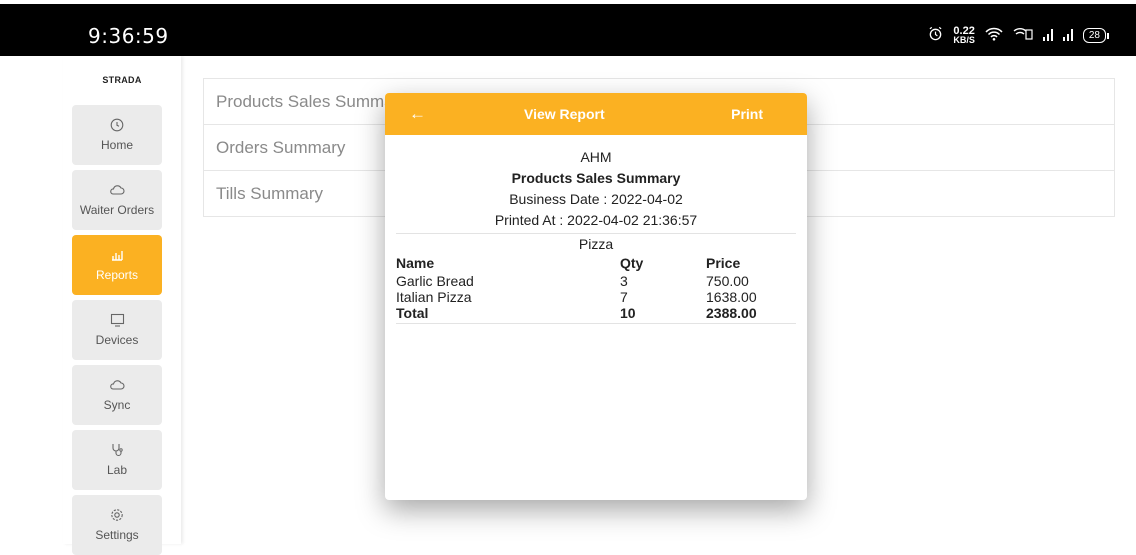 The height and width of the screenshot is (555, 1136). Describe the element at coordinates (572, 281) in the screenshot. I see `table-row: Garlic Bread 3 750.00` at that location.